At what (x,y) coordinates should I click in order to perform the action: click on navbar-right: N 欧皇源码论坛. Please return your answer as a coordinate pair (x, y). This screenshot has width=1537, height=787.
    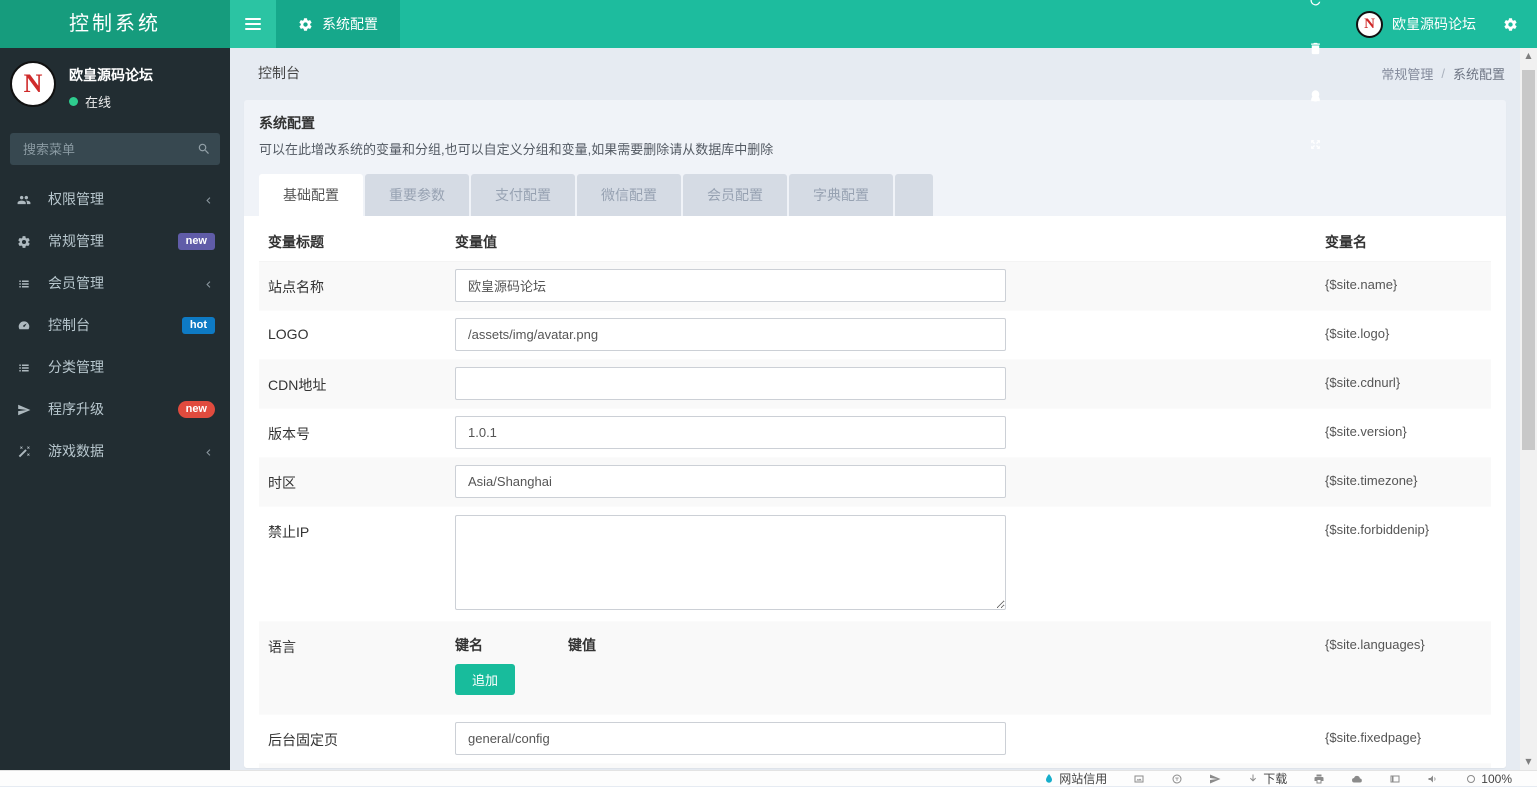
    Looking at the image, I should click on (1416, 74).